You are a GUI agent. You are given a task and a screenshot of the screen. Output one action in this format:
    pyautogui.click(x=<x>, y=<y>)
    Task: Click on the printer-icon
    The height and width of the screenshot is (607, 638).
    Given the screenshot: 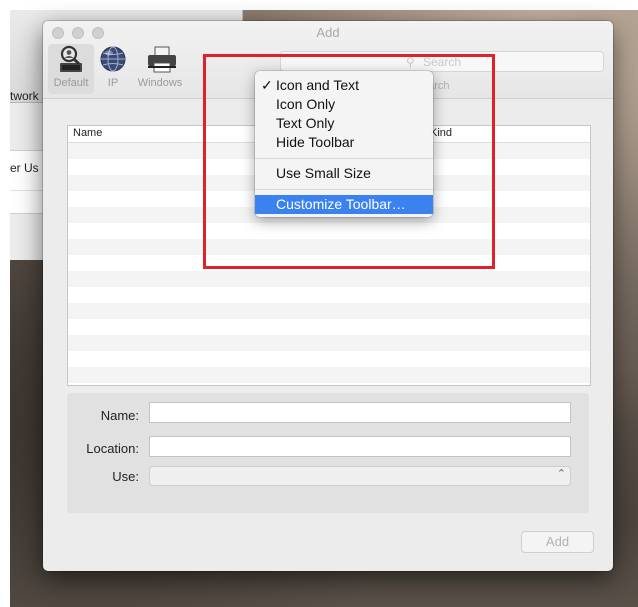 What is the action you would take?
    pyautogui.click(x=160, y=59)
    